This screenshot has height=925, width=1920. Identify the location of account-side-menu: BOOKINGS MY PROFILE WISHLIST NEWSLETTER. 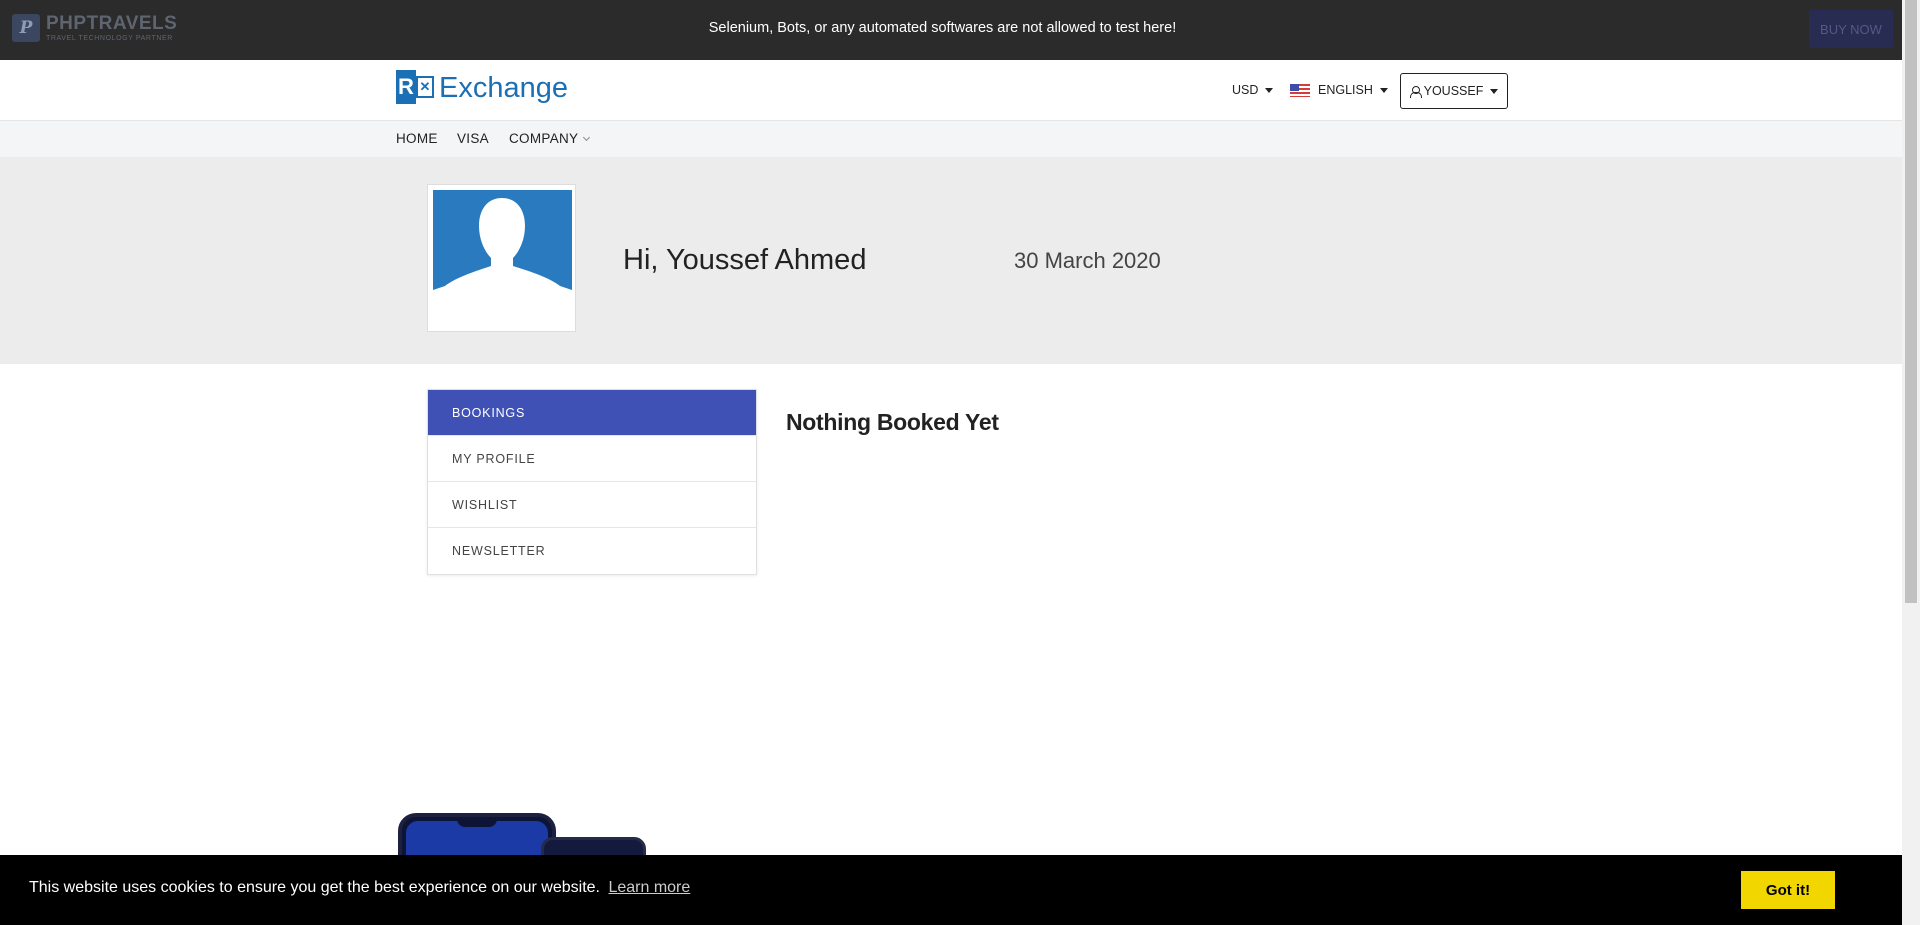
(592, 482).